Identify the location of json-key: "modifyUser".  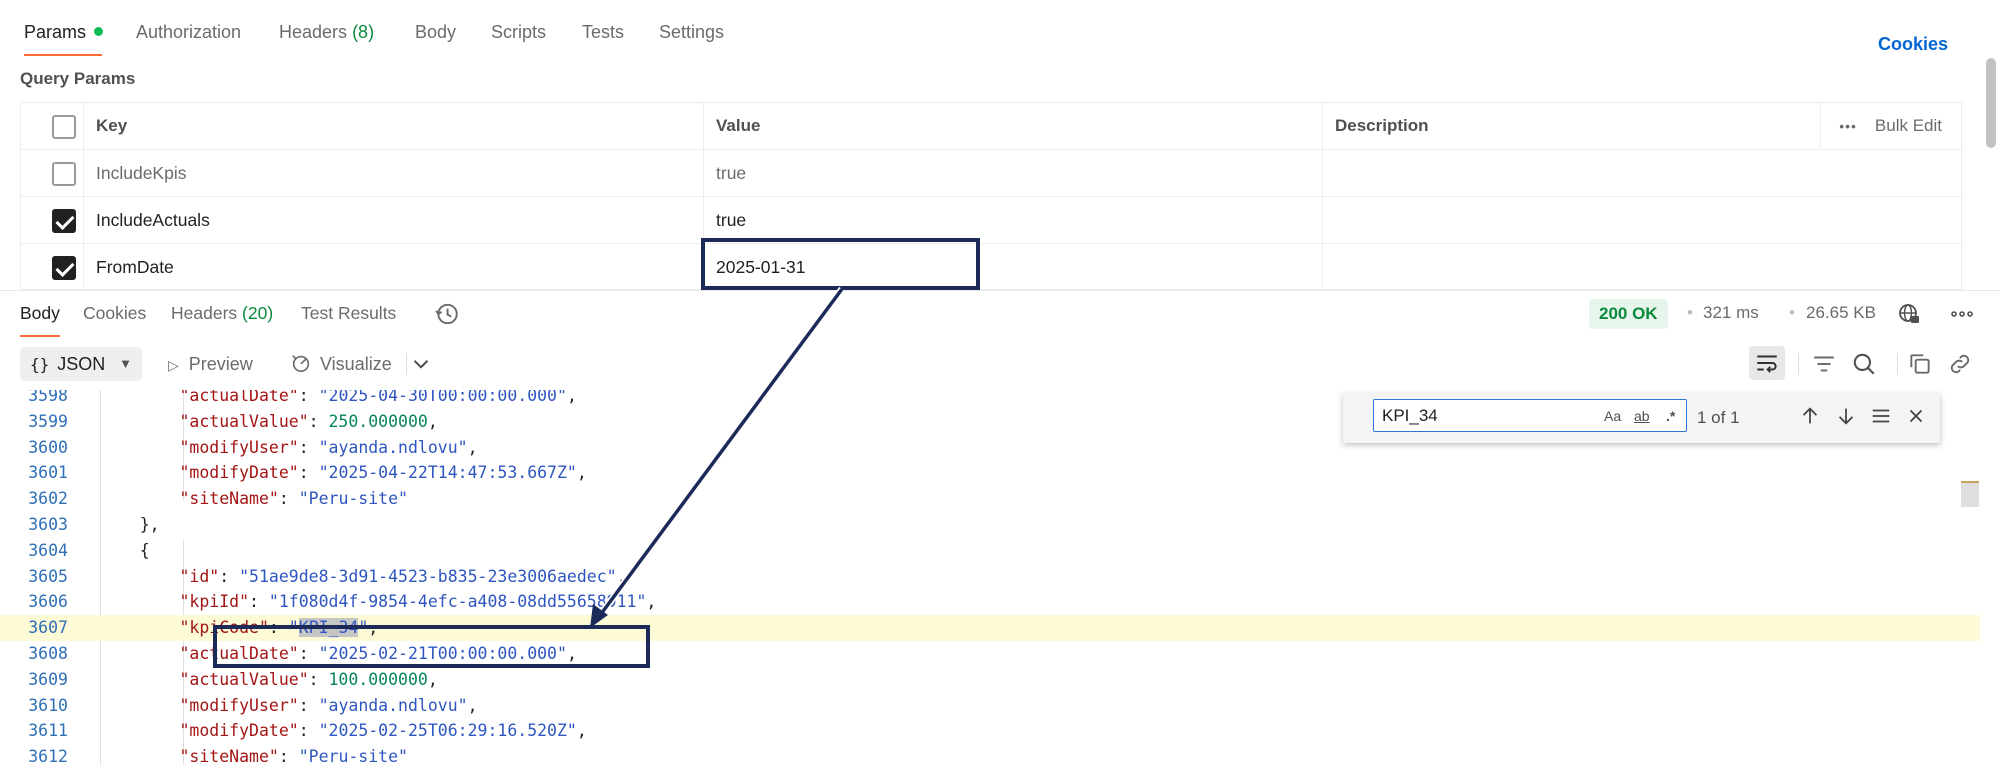
(239, 447).